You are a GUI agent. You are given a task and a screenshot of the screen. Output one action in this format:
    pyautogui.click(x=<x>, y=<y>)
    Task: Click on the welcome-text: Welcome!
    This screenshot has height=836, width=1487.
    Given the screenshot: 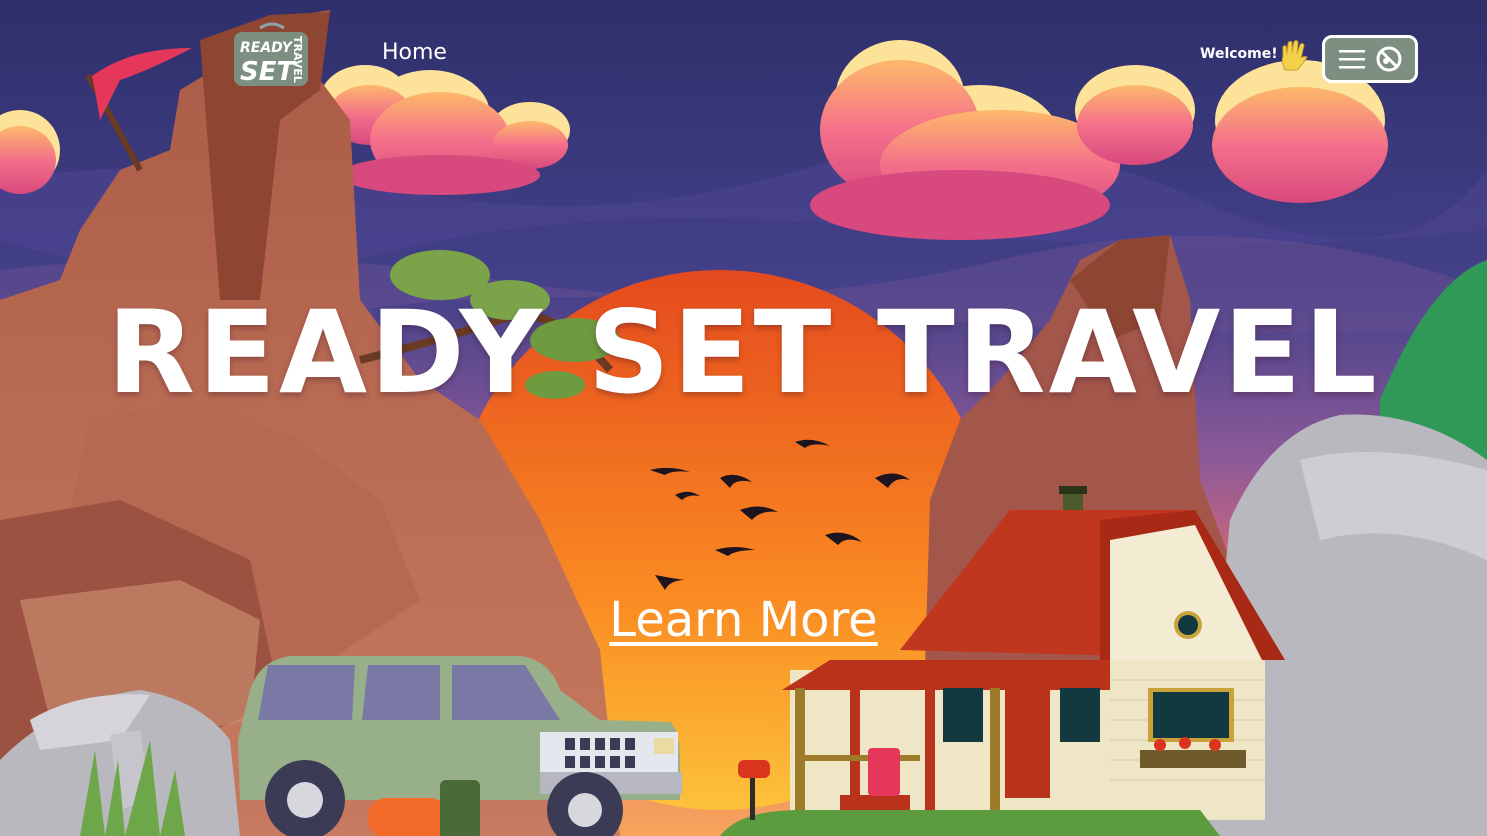 What is the action you would take?
    pyautogui.click(x=1239, y=54)
    